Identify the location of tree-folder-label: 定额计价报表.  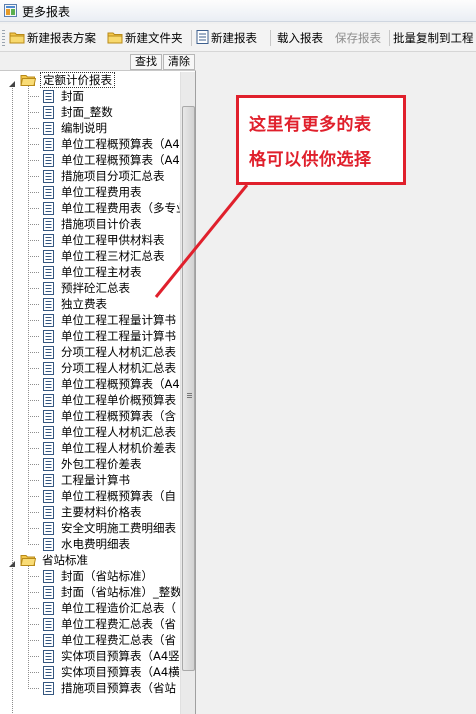
(77, 80).